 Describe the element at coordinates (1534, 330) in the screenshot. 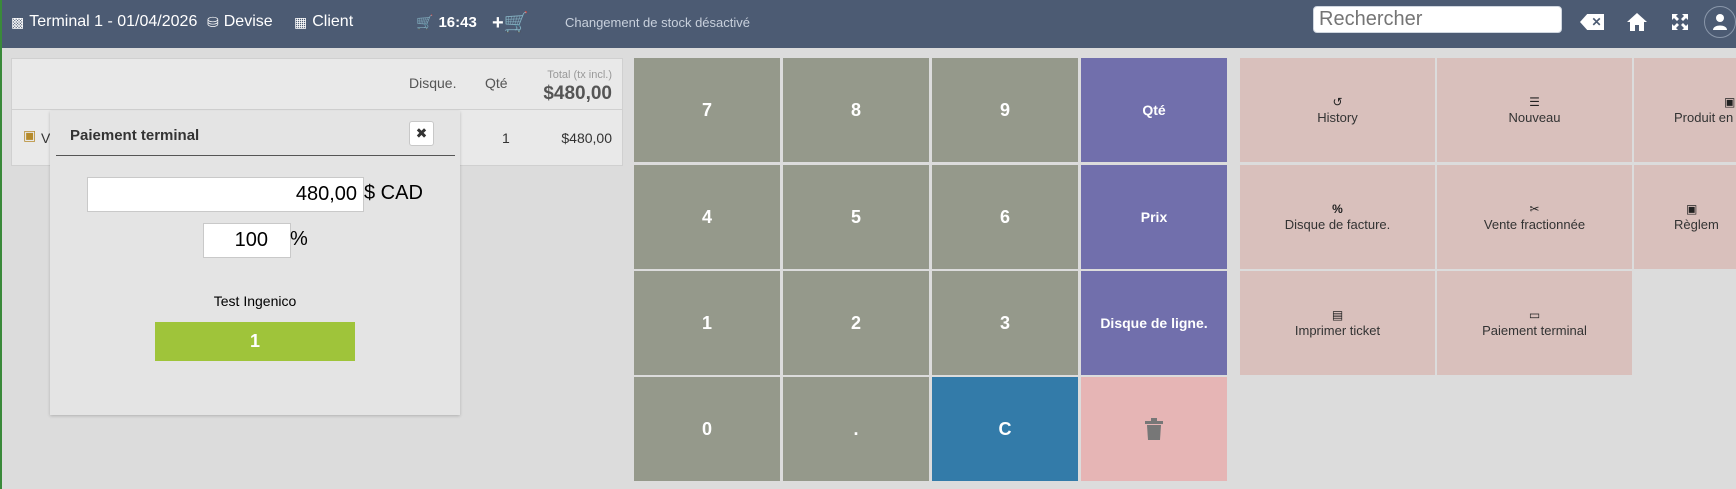

I see `terminal-payment-label: Paiement terminal` at that location.